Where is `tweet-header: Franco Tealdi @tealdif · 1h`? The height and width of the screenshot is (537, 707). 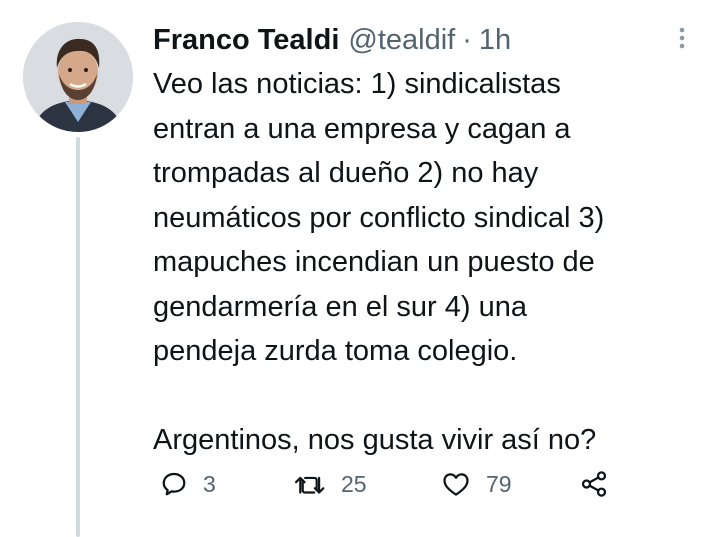 tweet-header: Franco Tealdi @tealdif · 1h is located at coordinates (332, 40).